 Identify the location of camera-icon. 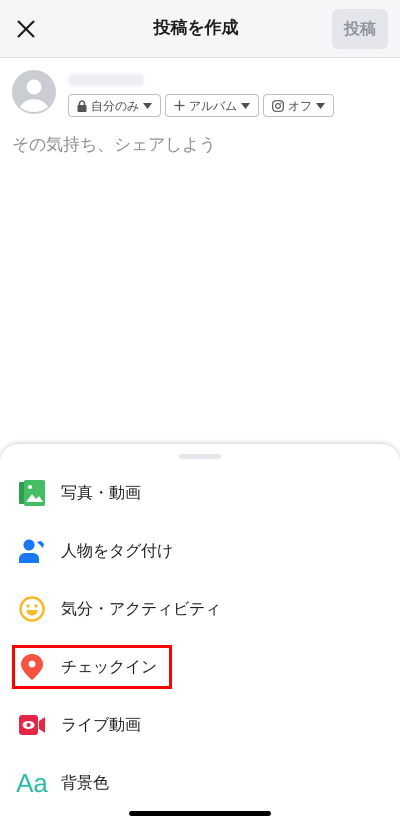
(278, 106).